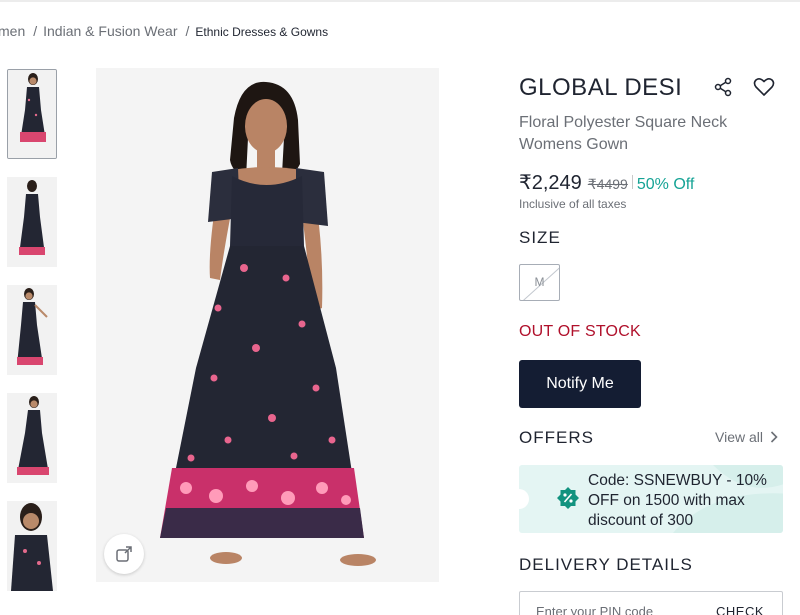  What do you see at coordinates (665, 184) in the screenshot?
I see `discount-label: 50% Off` at bounding box center [665, 184].